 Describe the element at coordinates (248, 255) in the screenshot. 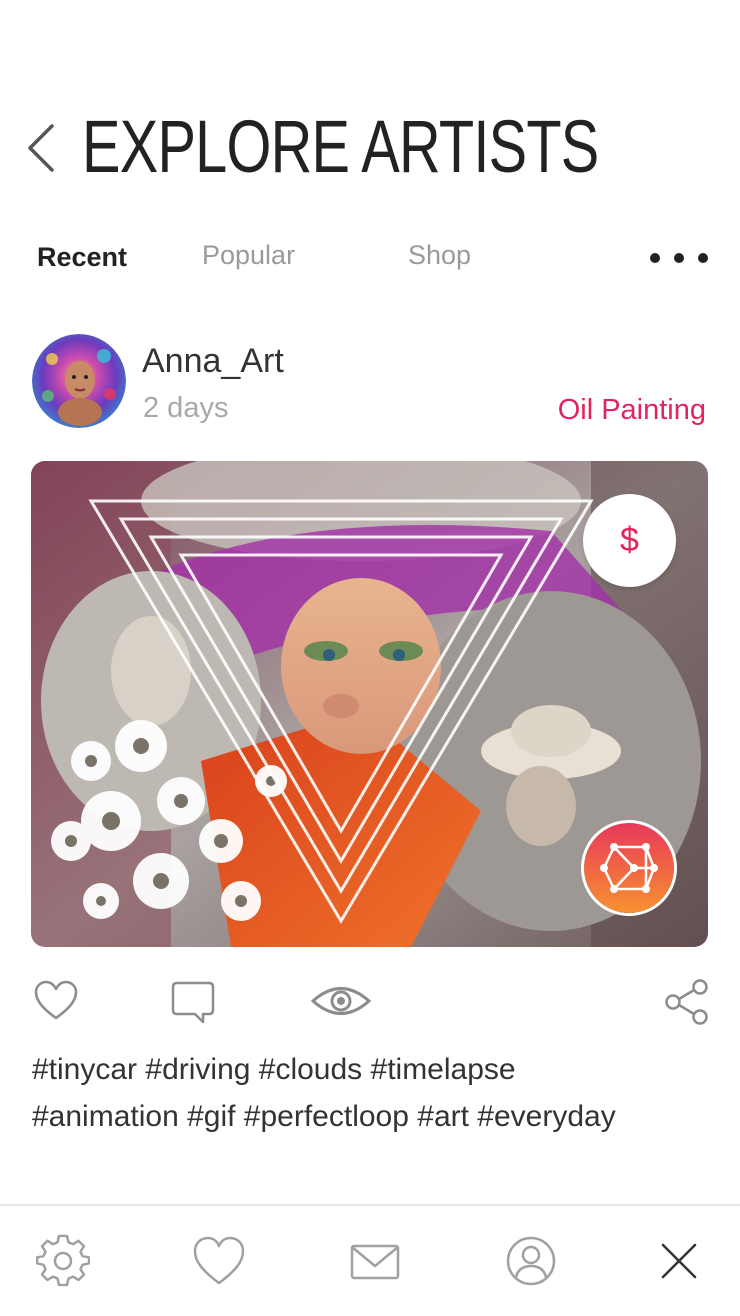

I see `tab-popular: Popular` at that location.